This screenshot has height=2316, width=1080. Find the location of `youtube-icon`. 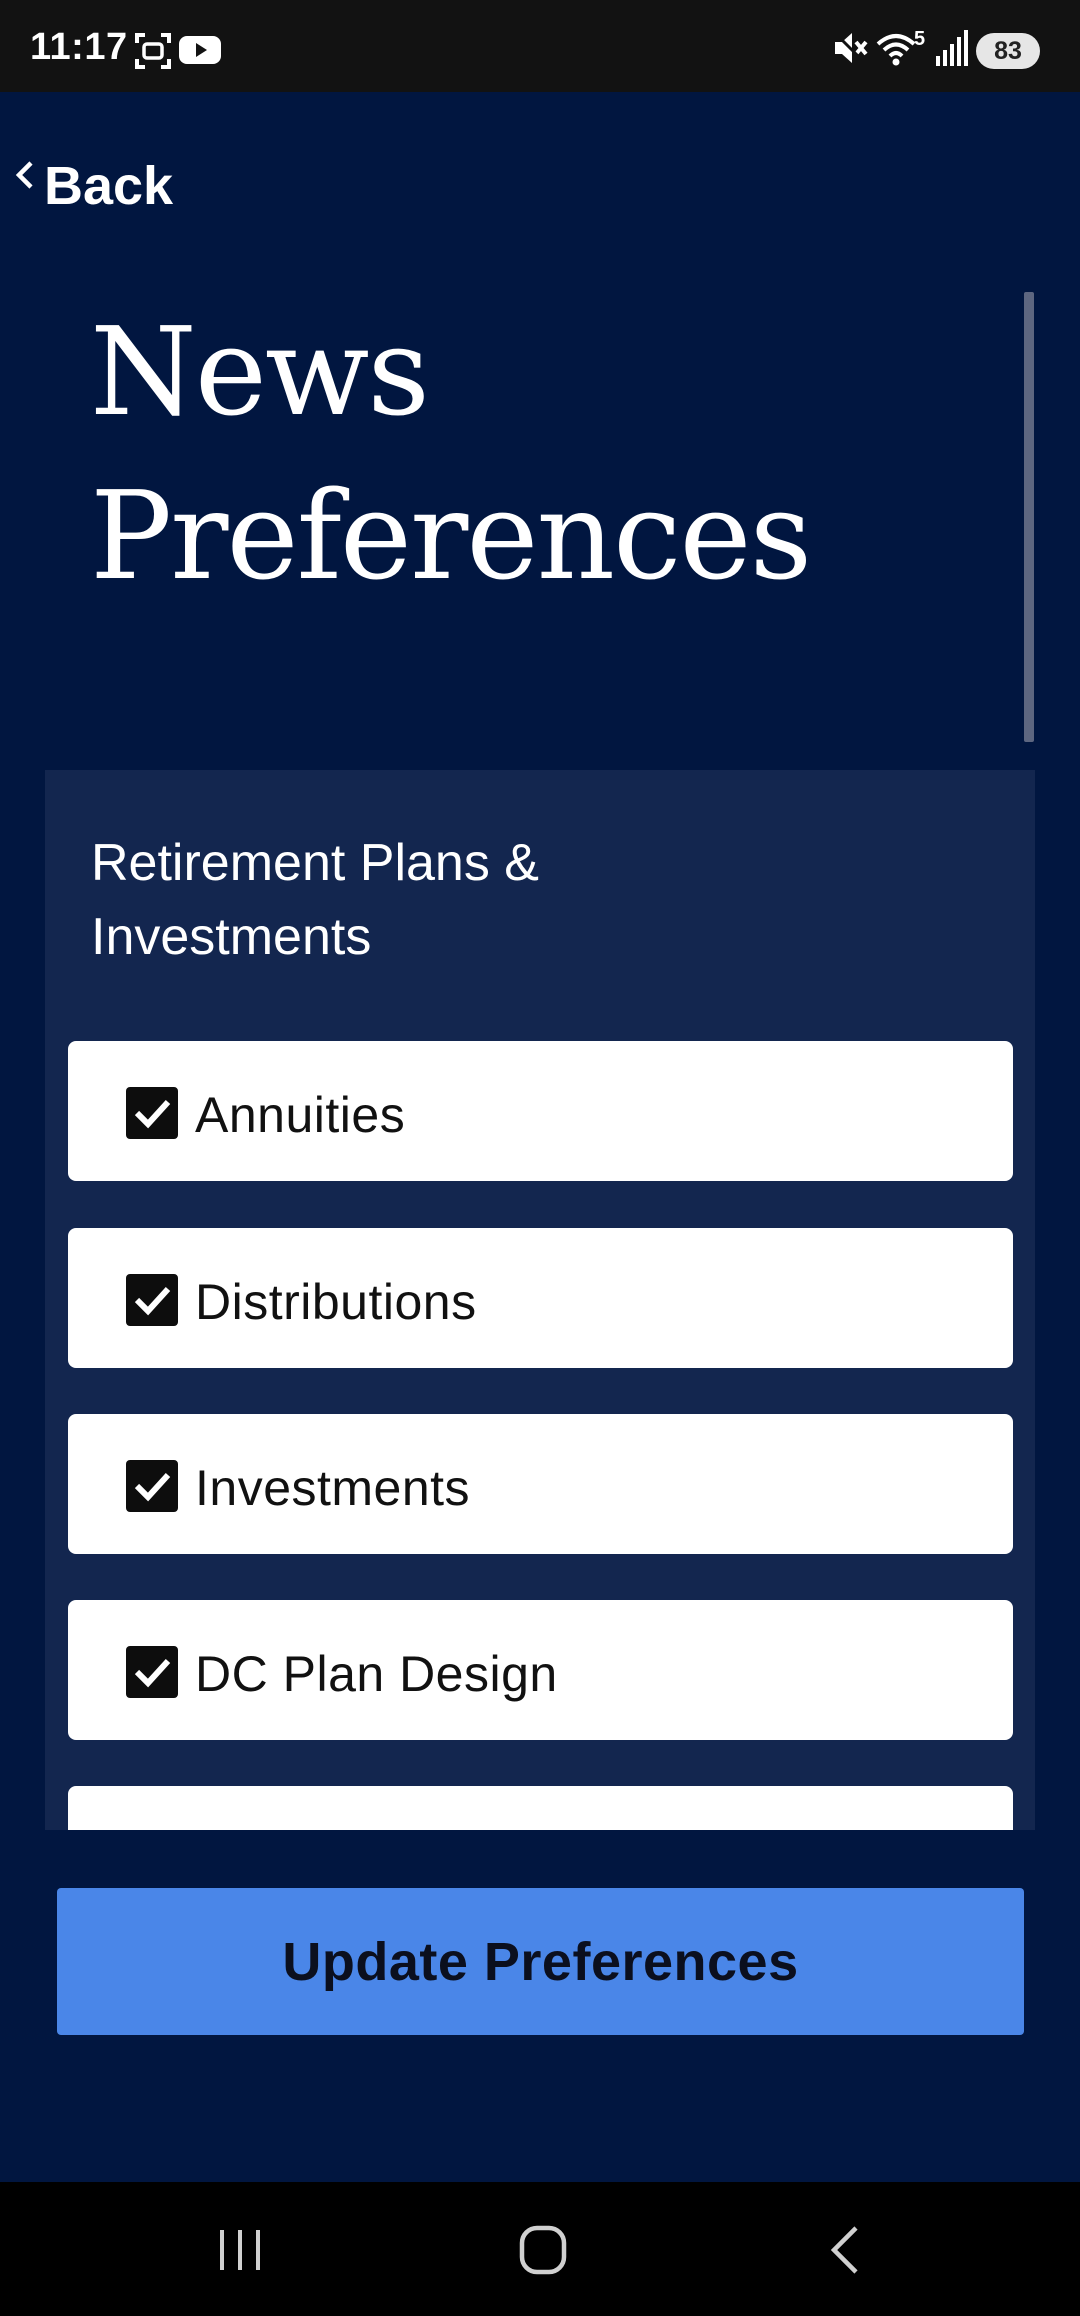

youtube-icon is located at coordinates (200, 52).